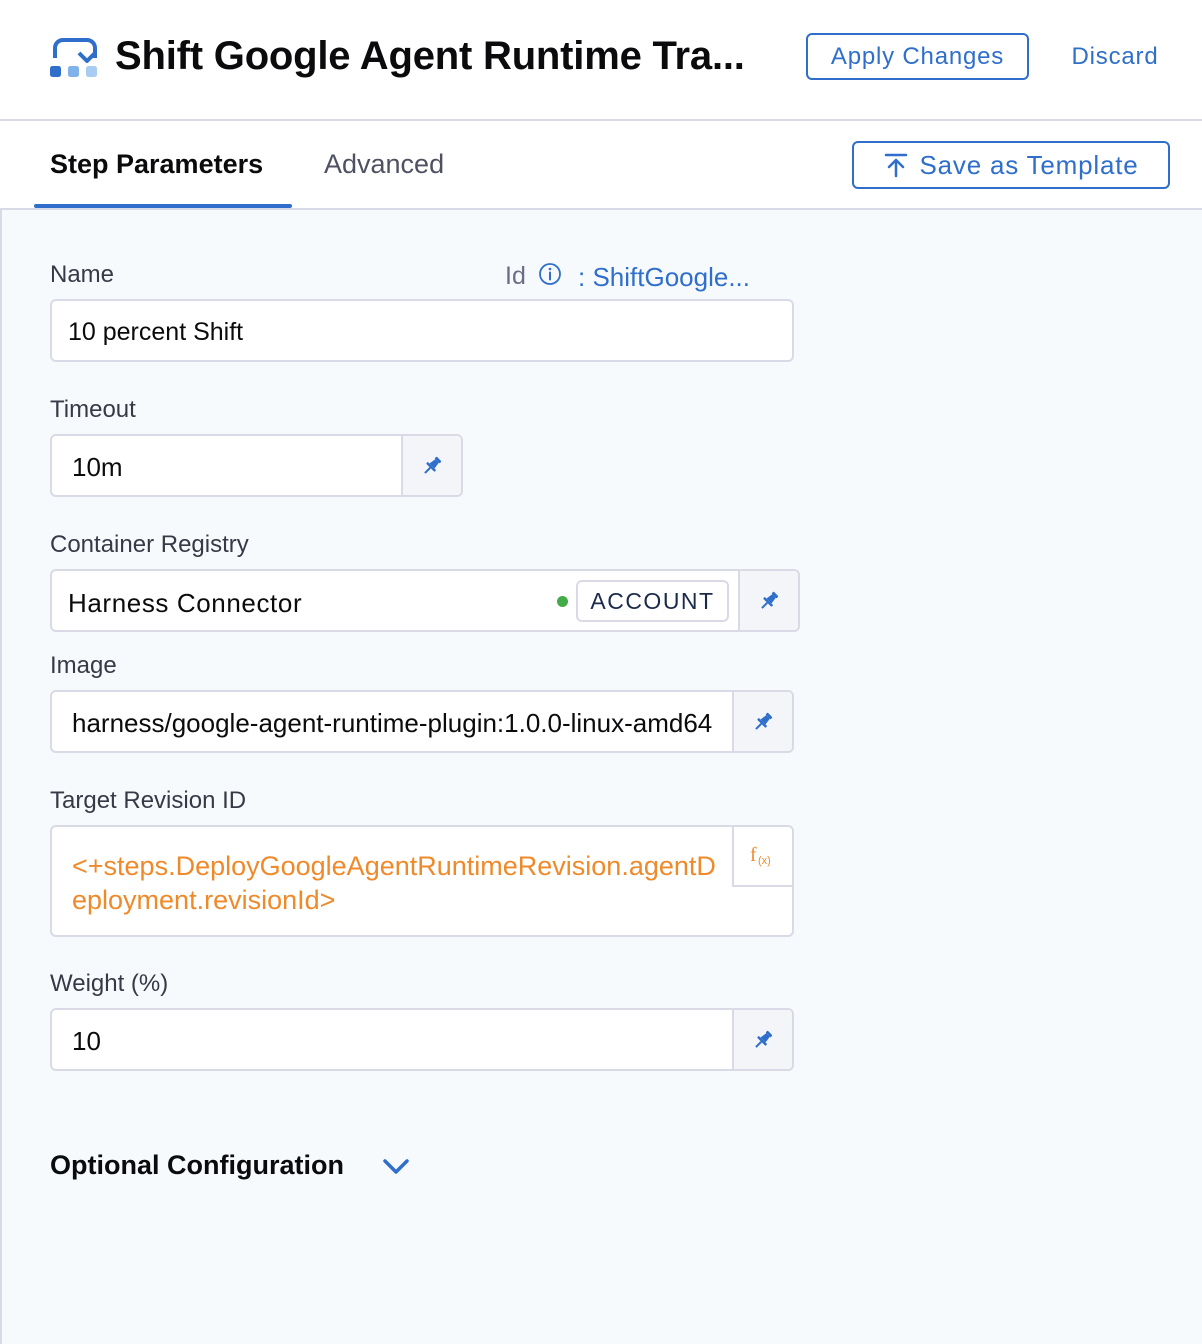  Describe the element at coordinates (422, 1039) in the screenshot. I see `weight-input: 10` at that location.